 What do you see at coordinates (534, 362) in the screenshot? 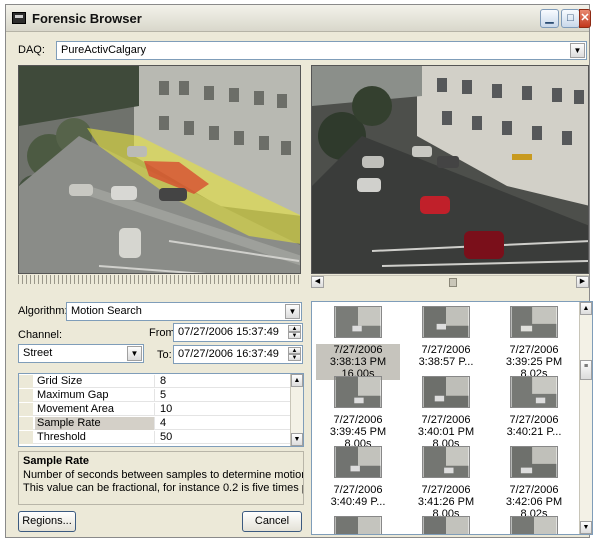
I see `thumbnail-caption: 7/27/2006 3:39:25 PM 8.02s` at bounding box center [534, 362].